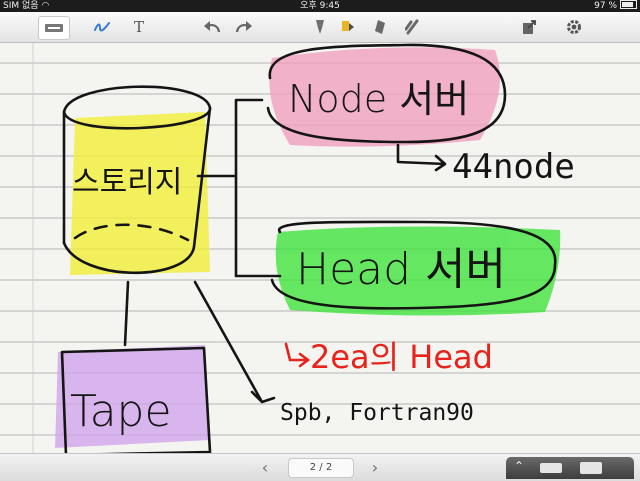 Image resolution: width=640 pixels, height=481 pixels. What do you see at coordinates (126, 313) in the screenshot?
I see `tape-link-line` at bounding box center [126, 313].